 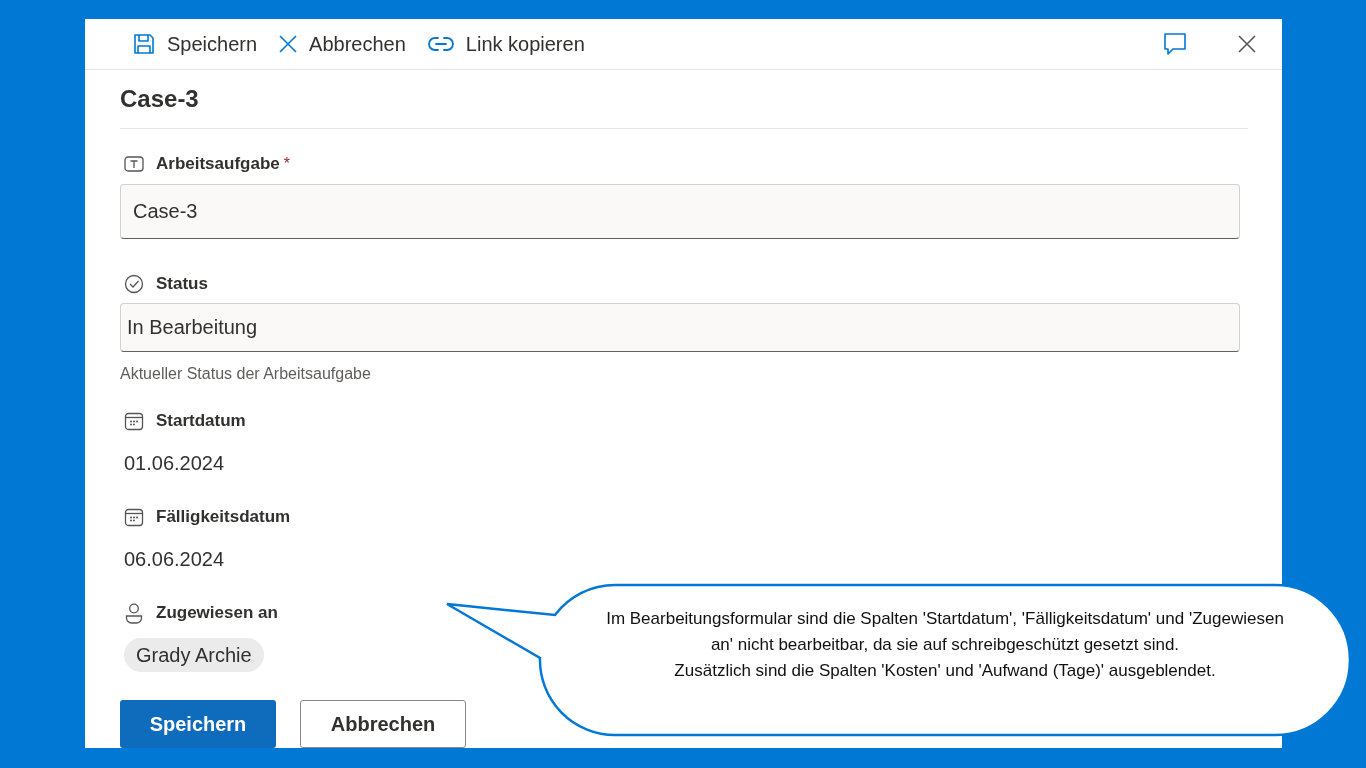 What do you see at coordinates (174, 559) in the screenshot?
I see `date-value: 06.06.2024` at bounding box center [174, 559].